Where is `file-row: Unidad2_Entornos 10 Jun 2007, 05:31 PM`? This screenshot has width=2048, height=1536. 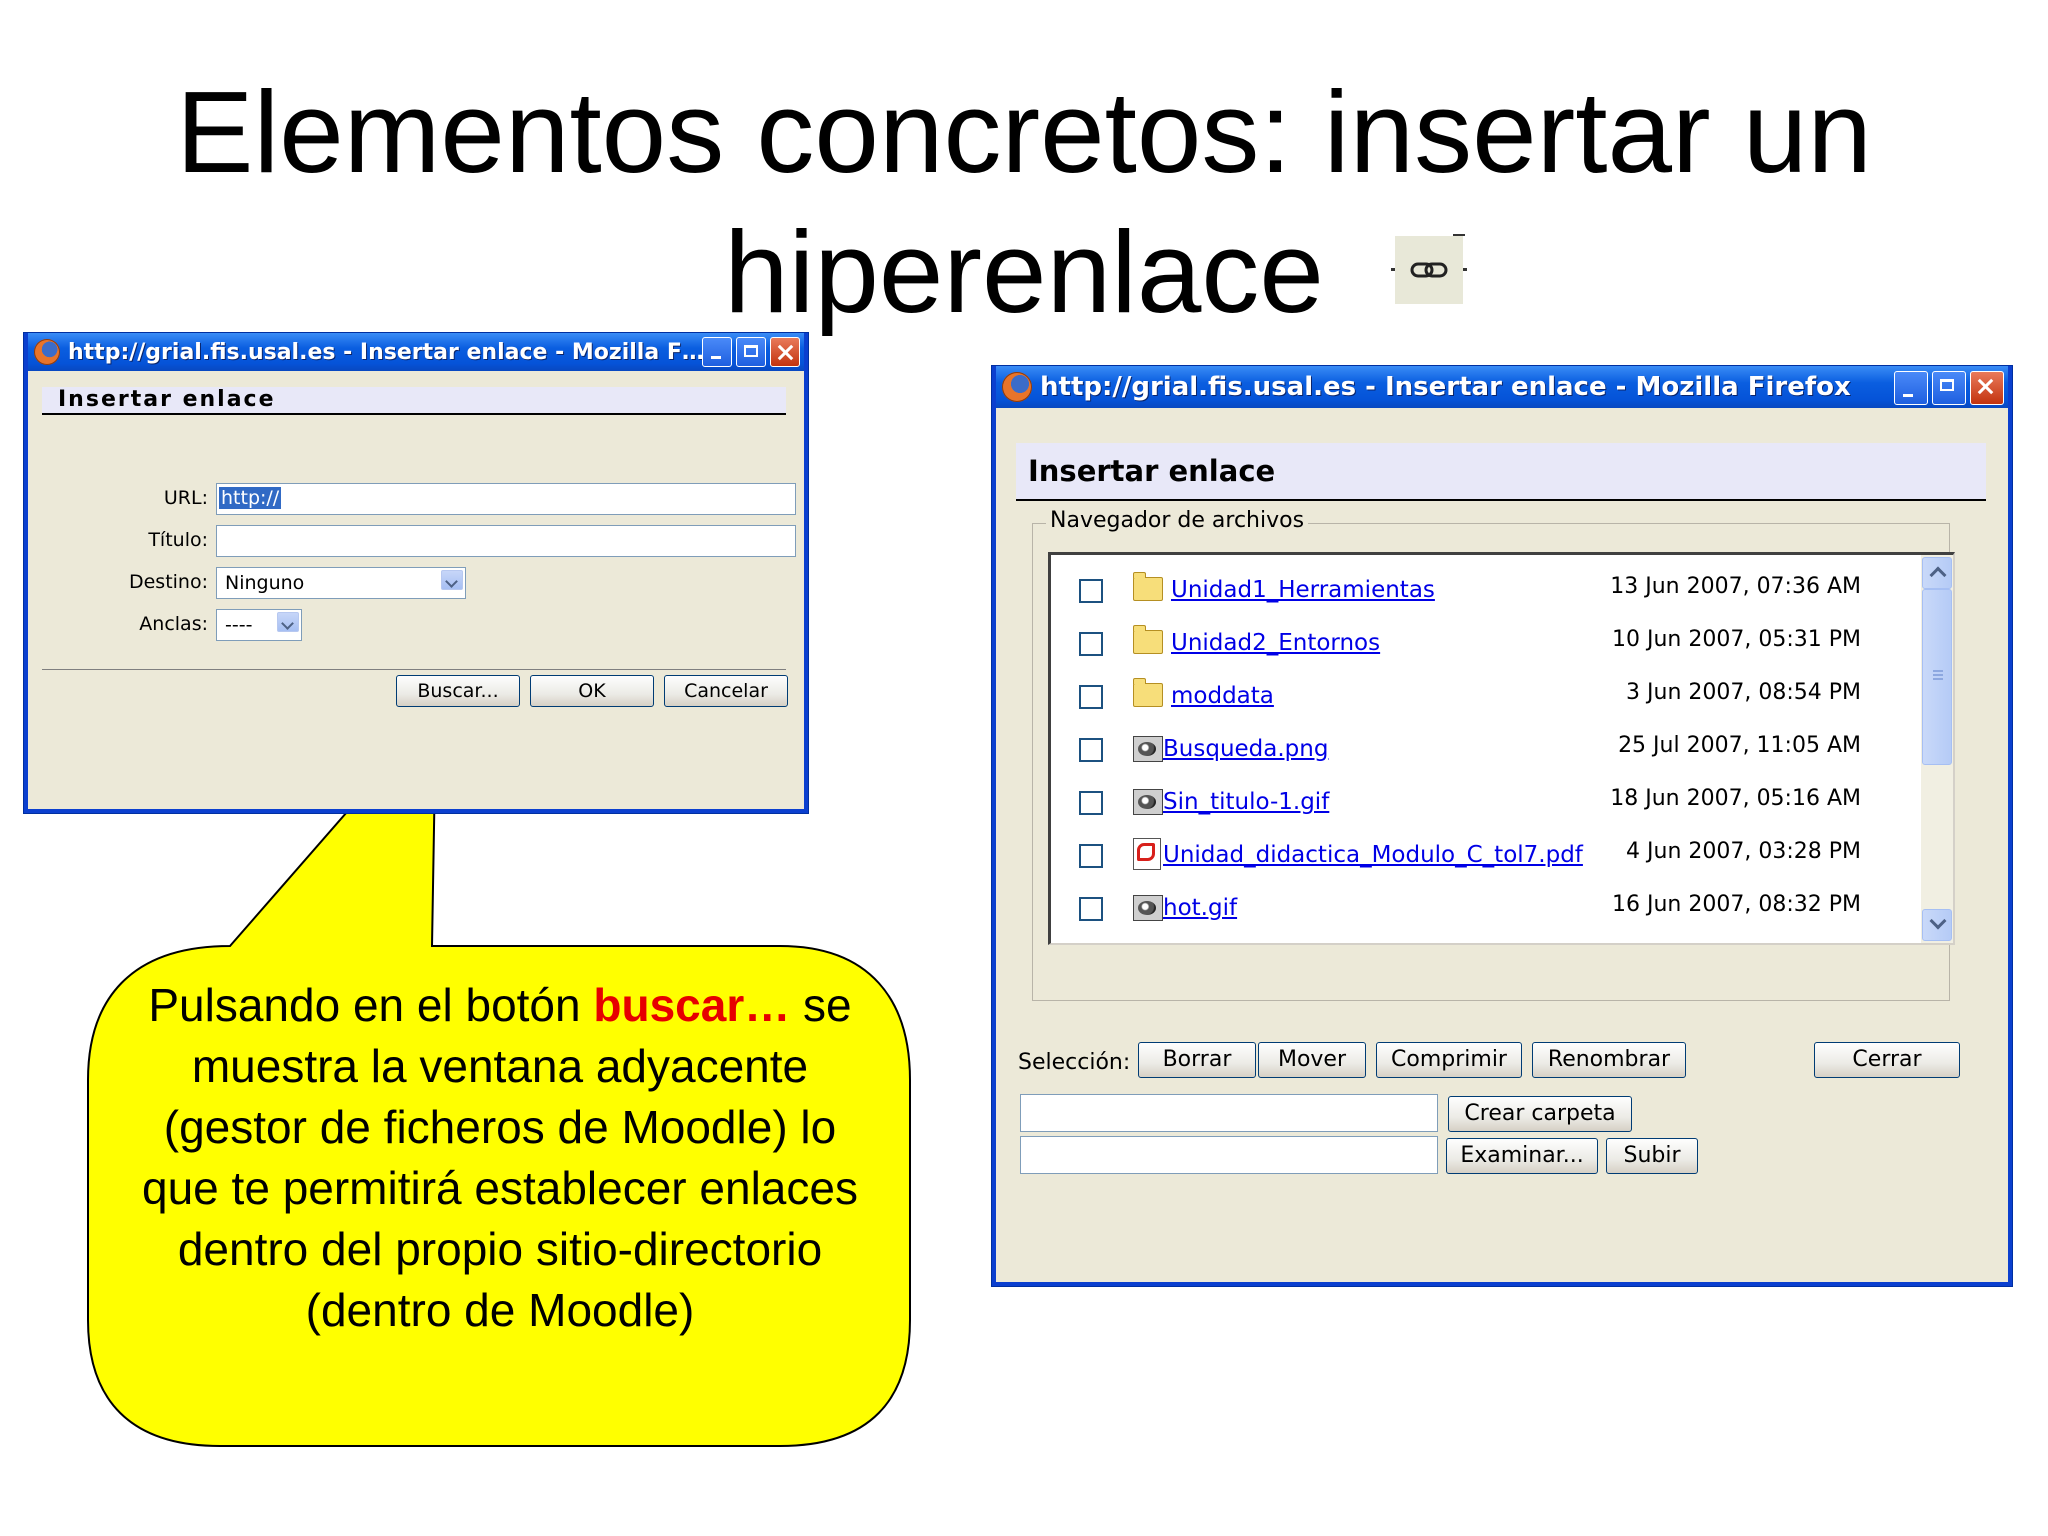
file-row: Unidad2_Entornos 10 Jun 2007, 05:31 PM is located at coordinates (1481, 641).